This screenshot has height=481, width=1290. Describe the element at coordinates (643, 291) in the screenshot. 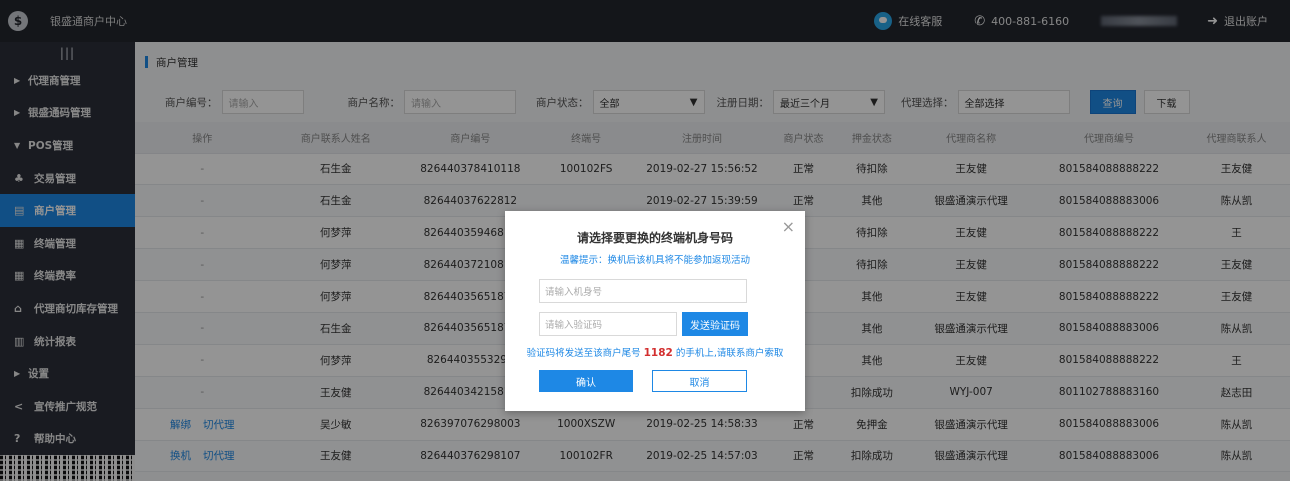

I see `serial-number-input: 请输入机身号` at that location.